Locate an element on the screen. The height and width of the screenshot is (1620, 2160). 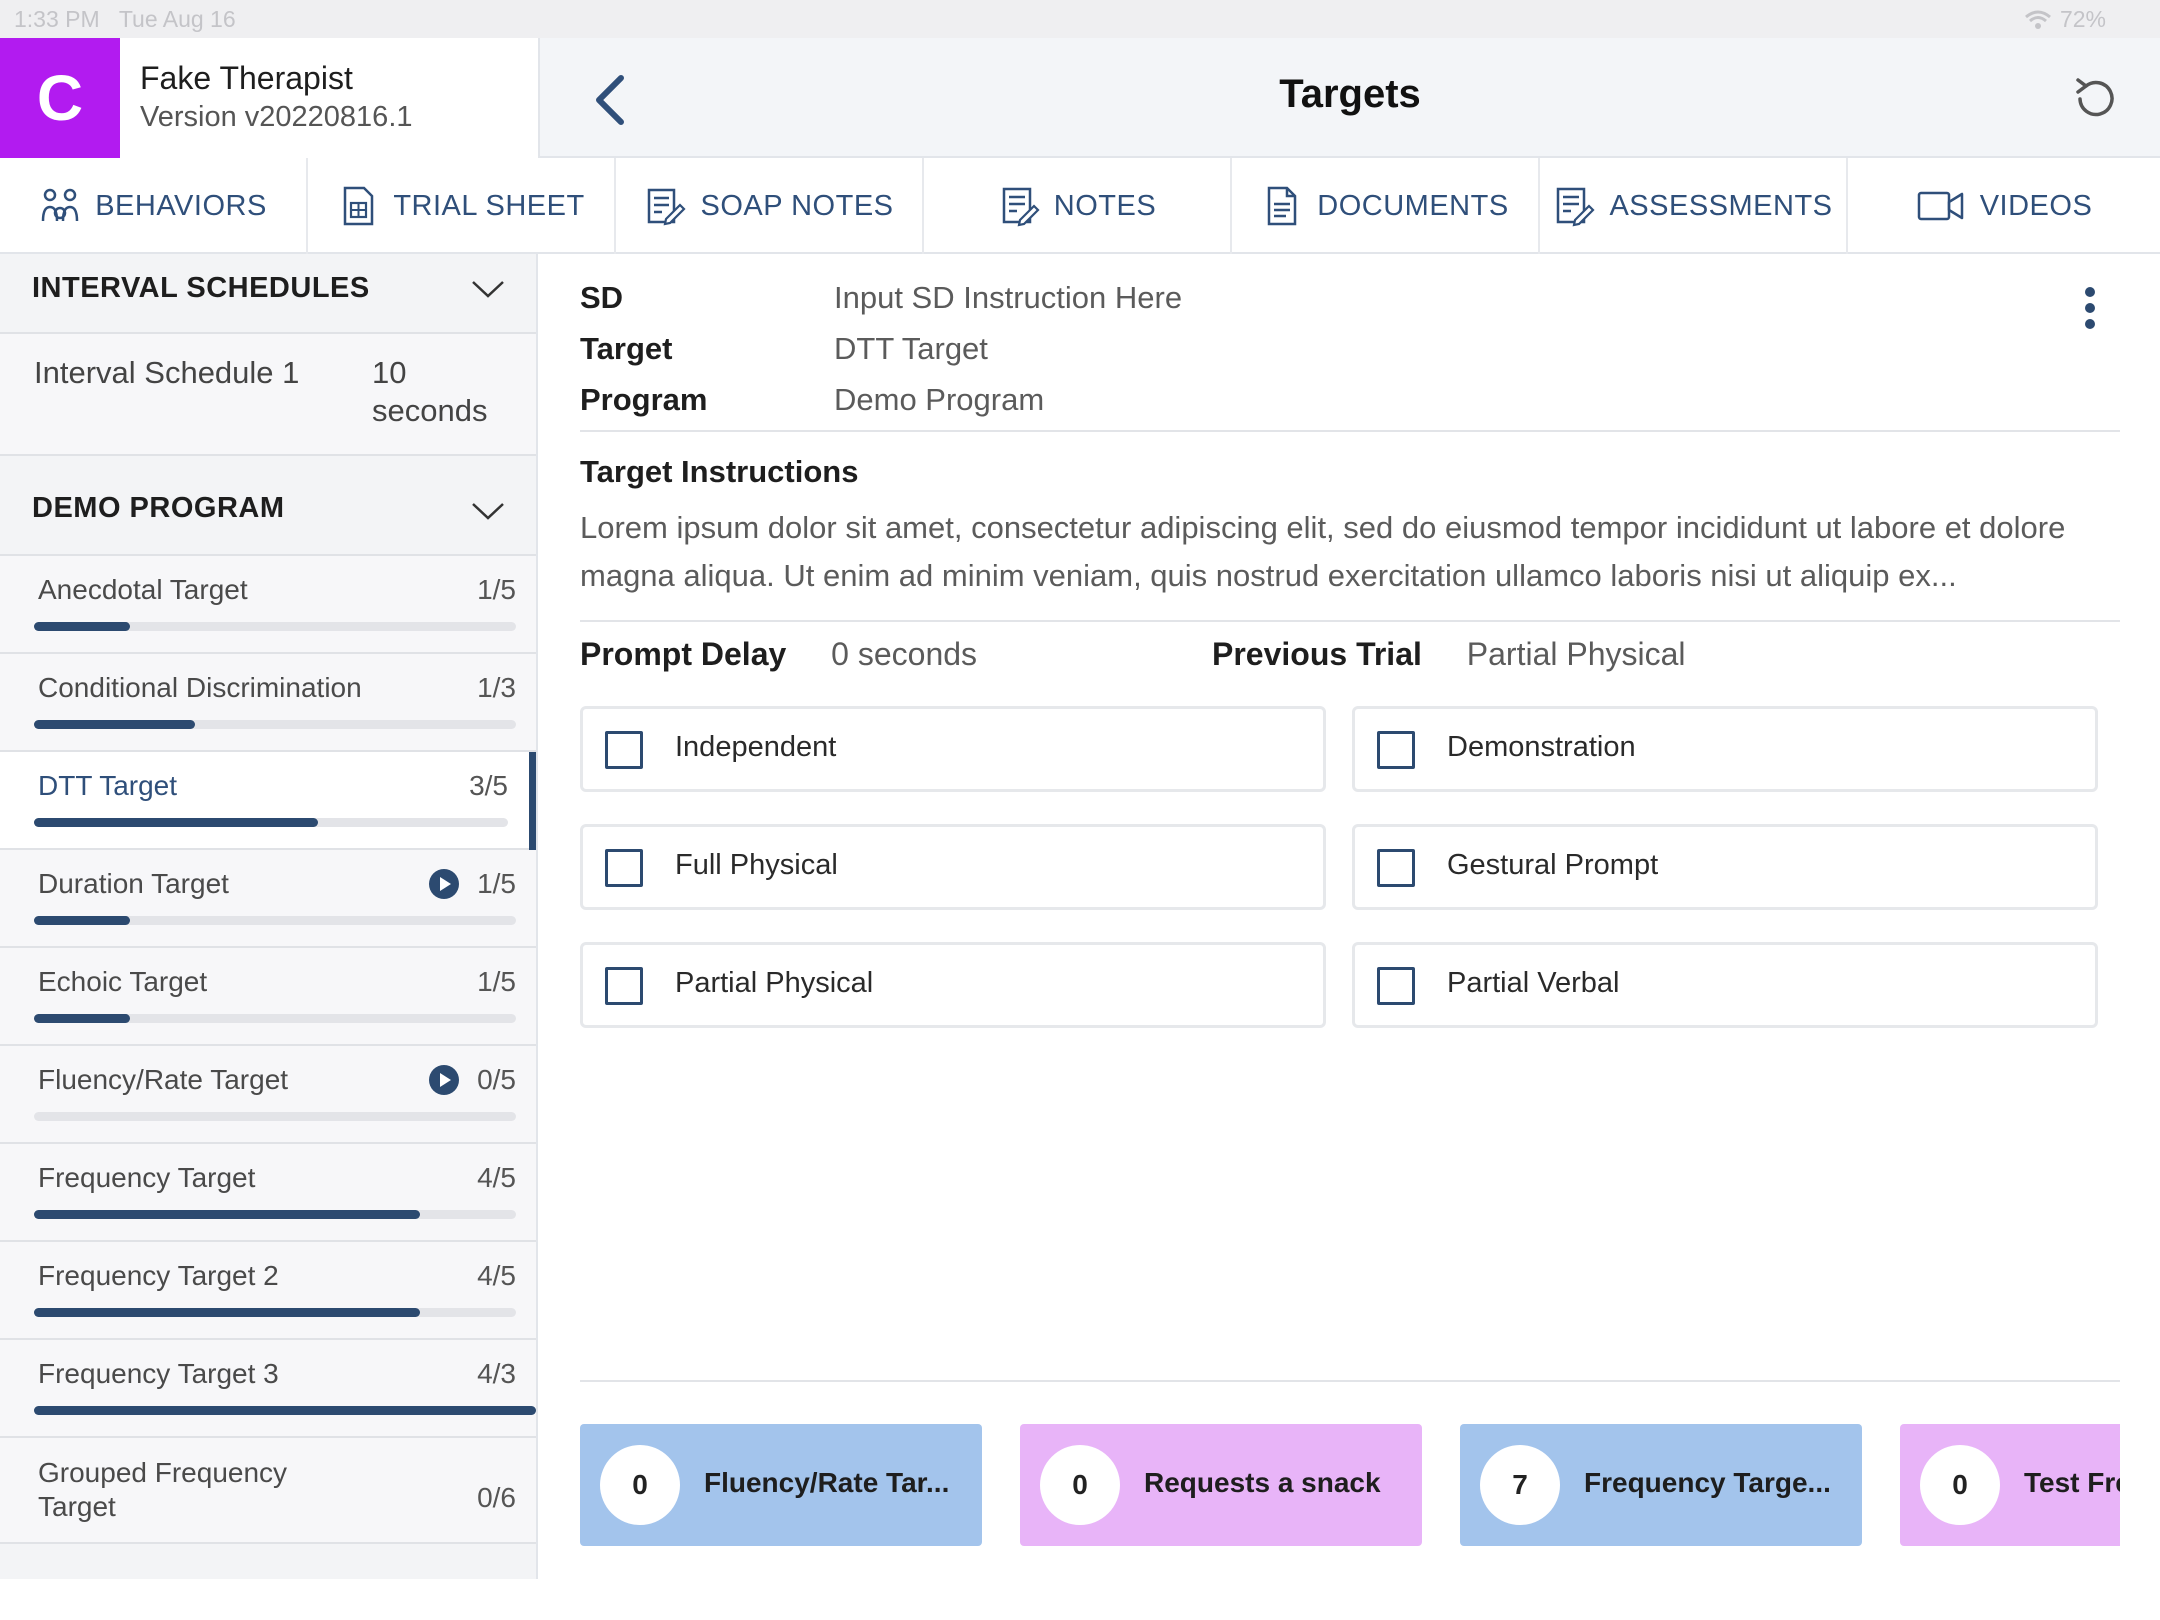
tab-documents: DOCUMENTS is located at coordinates (1386, 206).